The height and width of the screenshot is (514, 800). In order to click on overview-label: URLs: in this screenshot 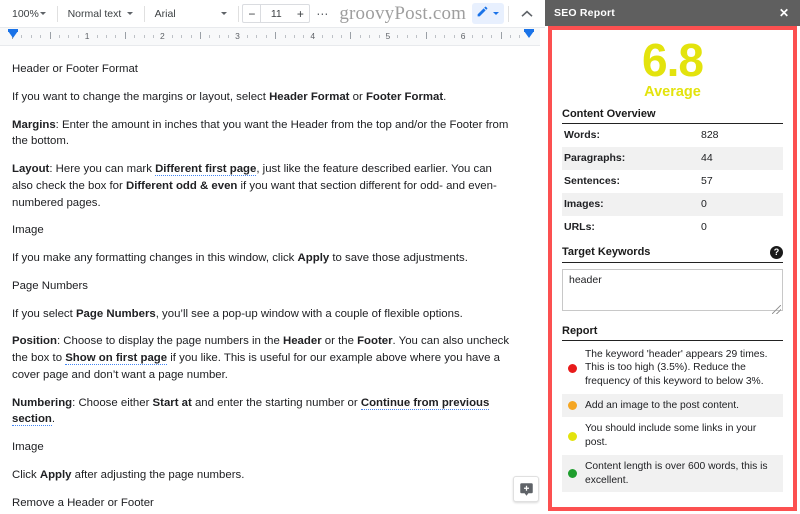, I will do `click(579, 227)`.